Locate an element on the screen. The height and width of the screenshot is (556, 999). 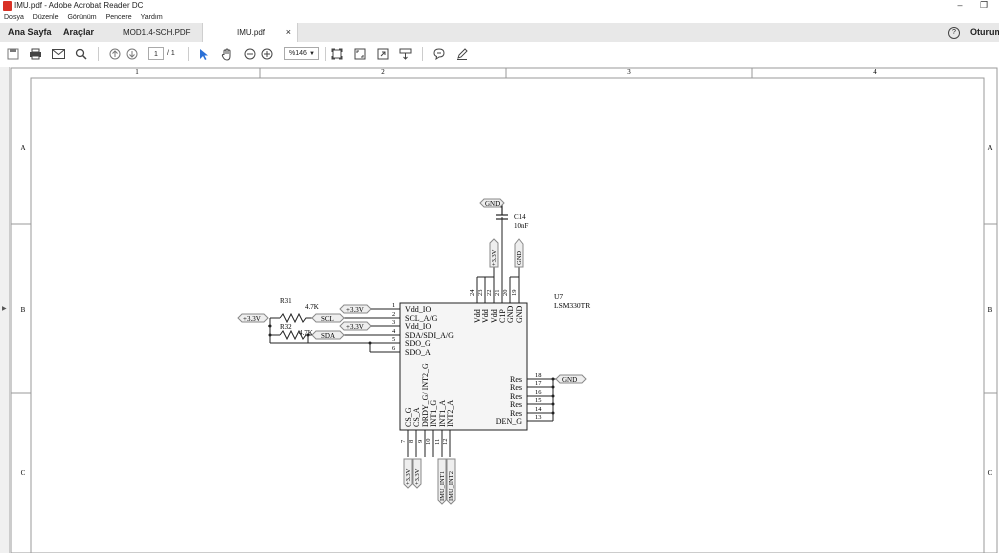
pin-number: 20 is located at coordinates (505, 293).